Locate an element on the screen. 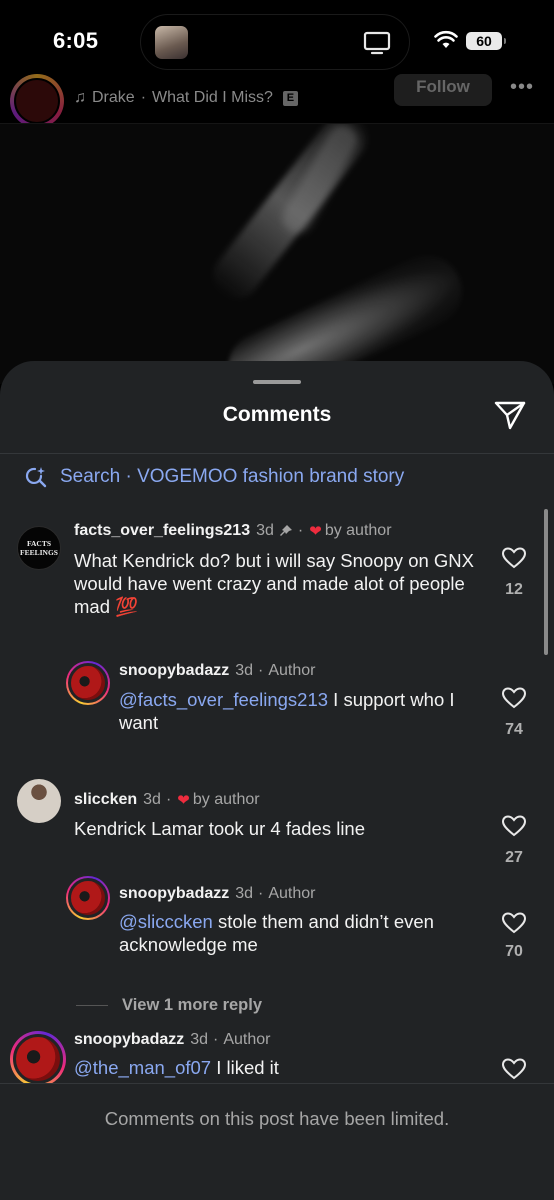 The width and height of the screenshot is (554, 1200). search-suggestion-text: Search · VOGEMOO fashion brand story is located at coordinates (232, 476).